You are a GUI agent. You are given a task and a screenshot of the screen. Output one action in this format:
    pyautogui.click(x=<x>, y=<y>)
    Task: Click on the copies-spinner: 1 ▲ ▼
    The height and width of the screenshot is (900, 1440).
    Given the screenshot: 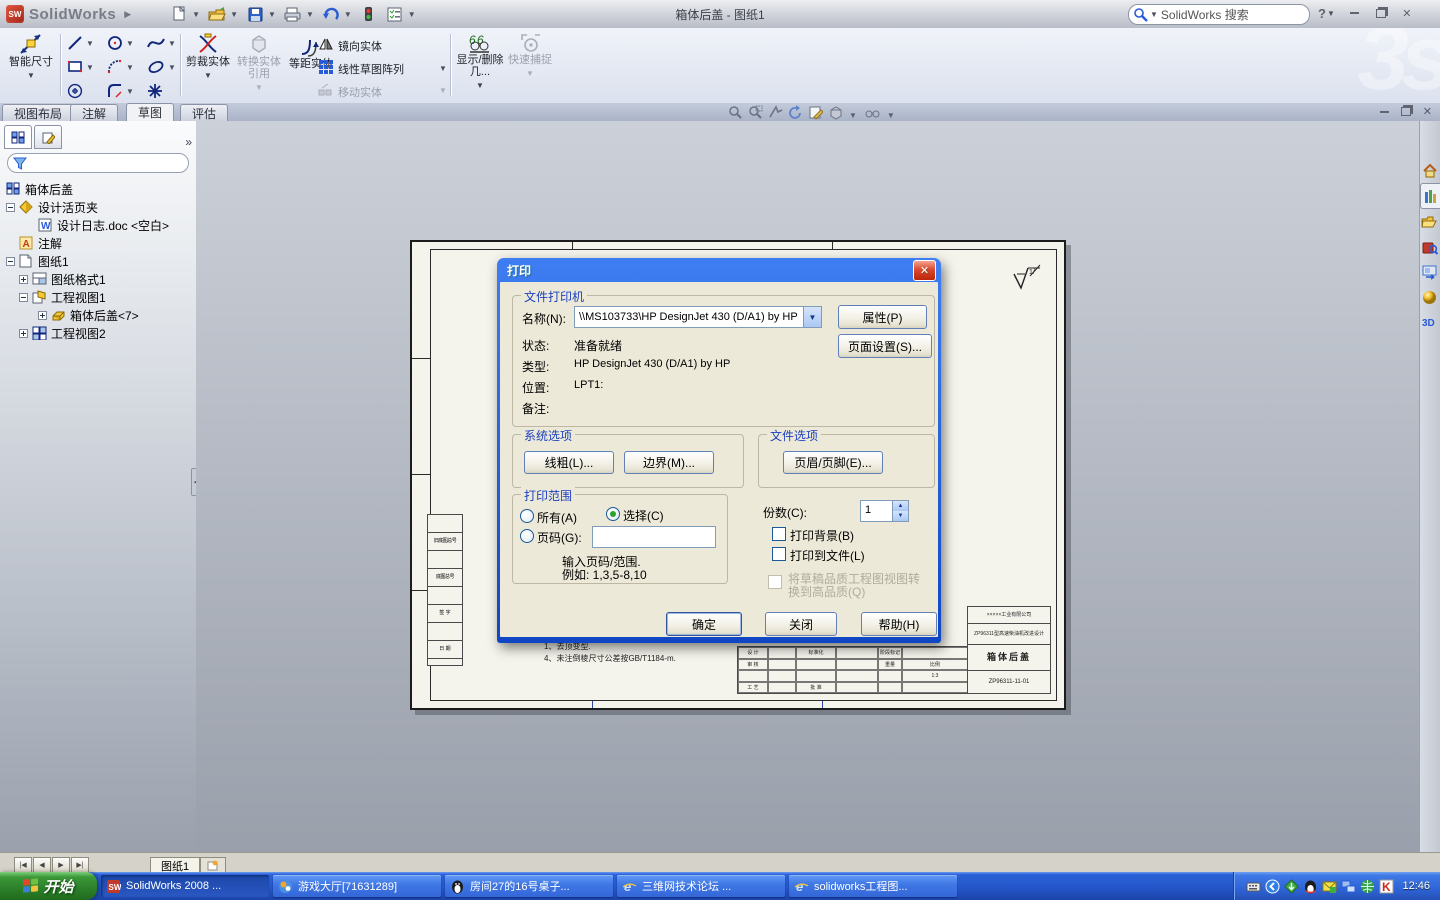 What is the action you would take?
    pyautogui.click(x=884, y=511)
    